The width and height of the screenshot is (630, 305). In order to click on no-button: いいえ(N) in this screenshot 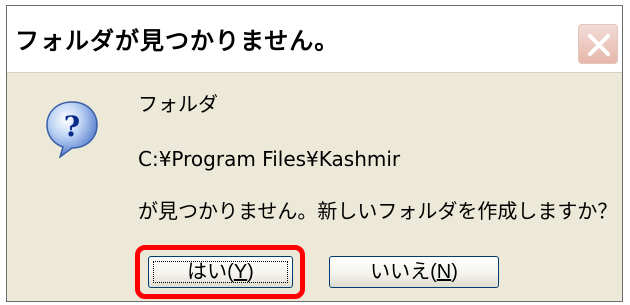, I will do `click(414, 272)`.